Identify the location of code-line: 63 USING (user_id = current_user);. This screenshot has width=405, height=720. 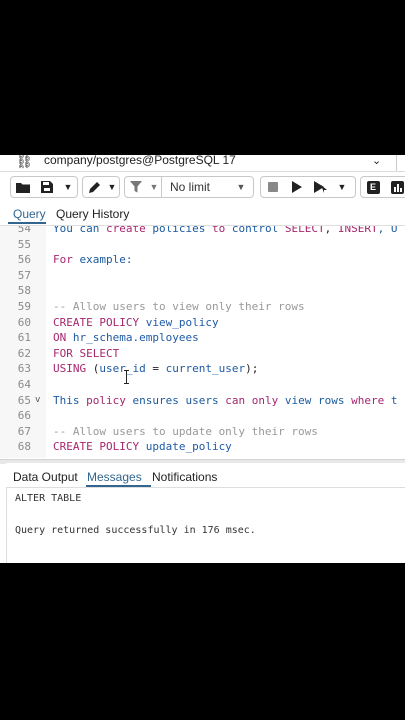
(202, 369).